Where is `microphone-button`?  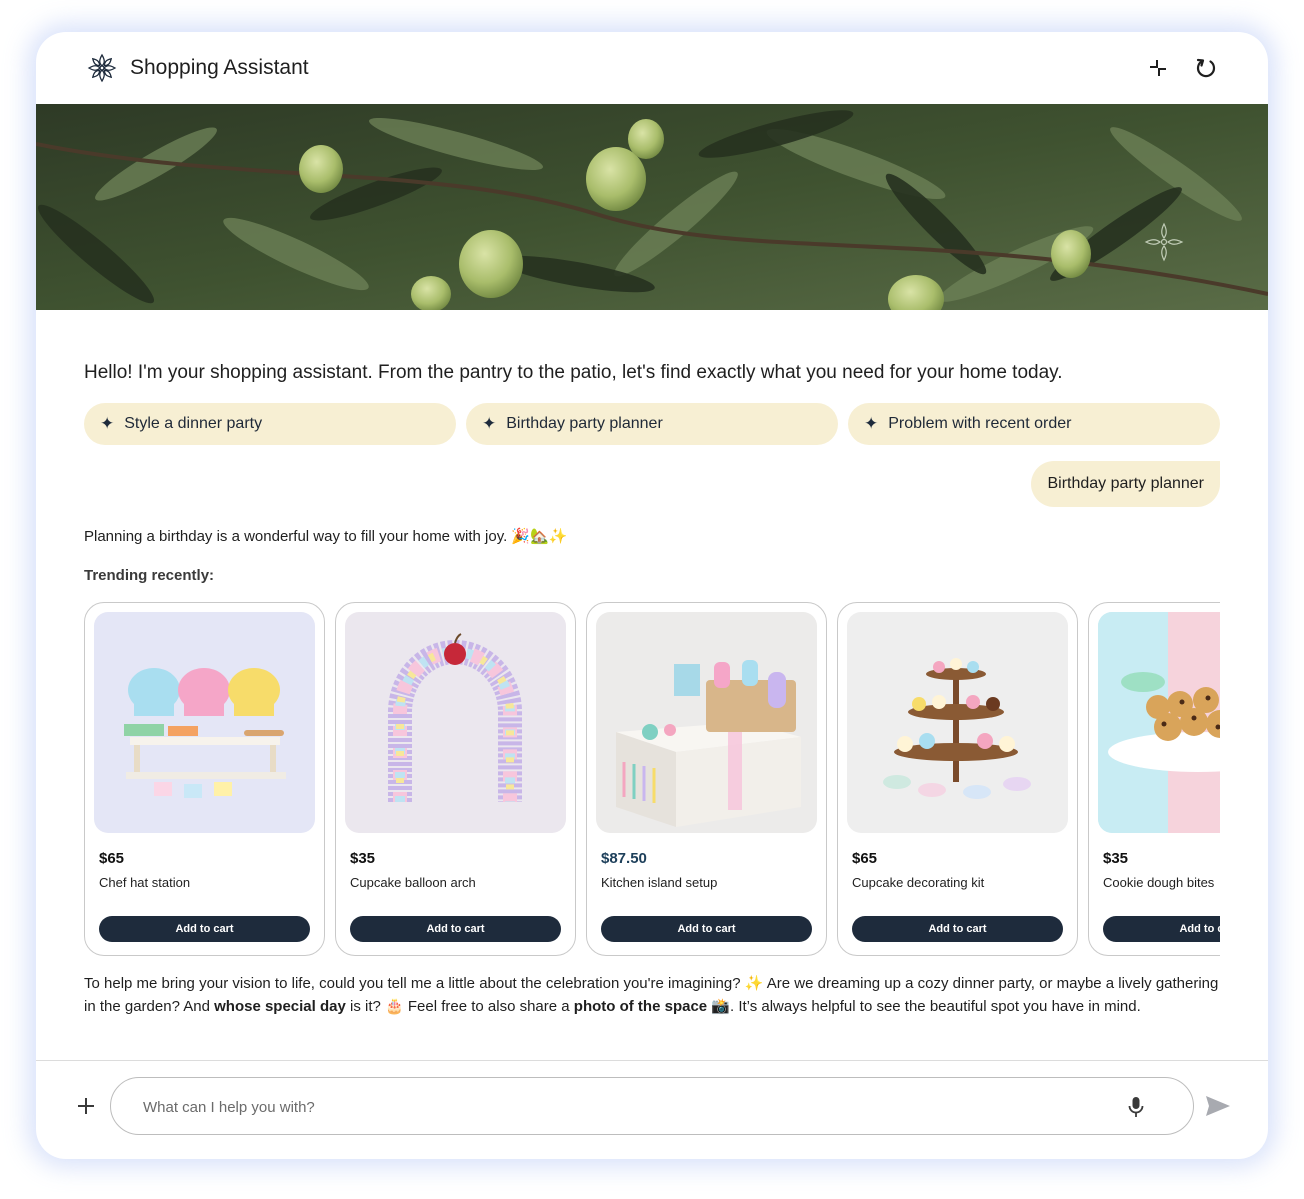
microphone-button is located at coordinates (1136, 1107).